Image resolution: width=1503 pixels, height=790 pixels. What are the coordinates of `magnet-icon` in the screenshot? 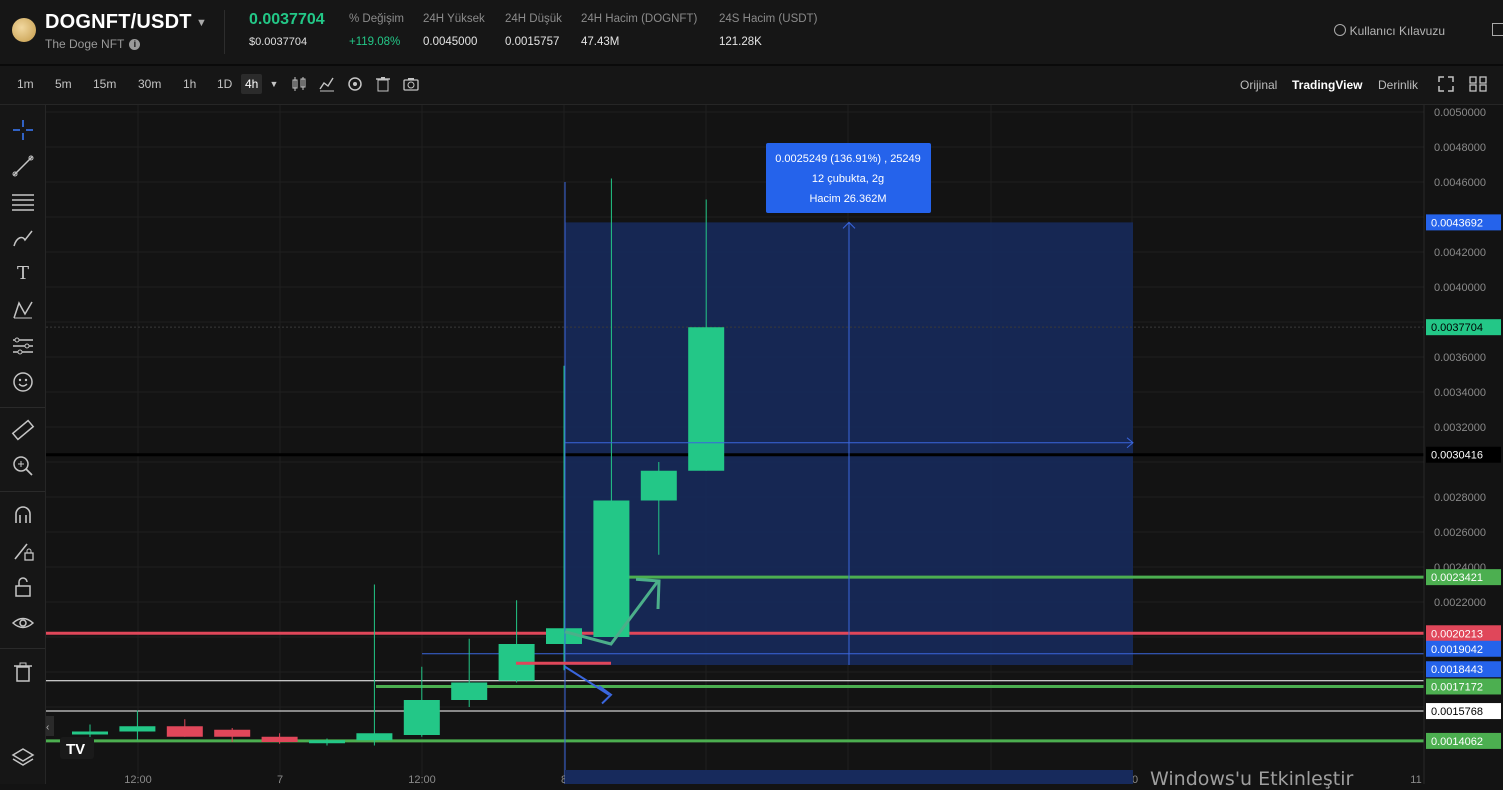 It's located at (23, 515).